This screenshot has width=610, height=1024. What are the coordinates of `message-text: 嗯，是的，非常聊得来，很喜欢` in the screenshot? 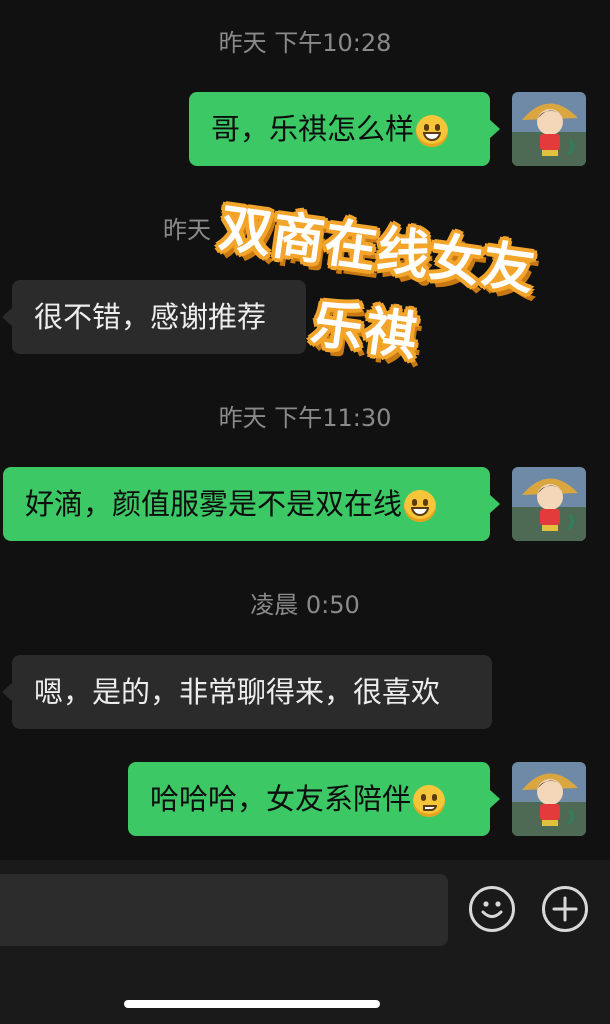 It's located at (237, 692).